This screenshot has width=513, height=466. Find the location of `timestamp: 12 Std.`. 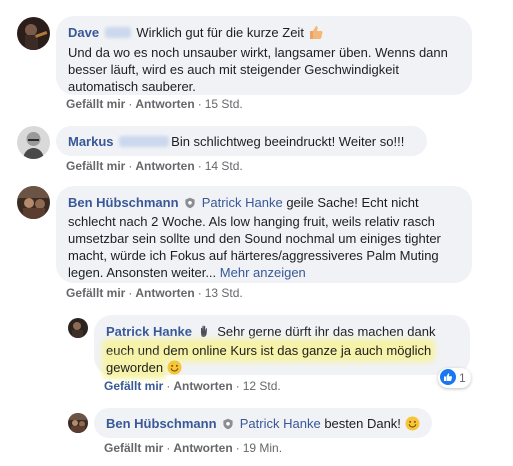

timestamp: 12 Std. is located at coordinates (262, 386).